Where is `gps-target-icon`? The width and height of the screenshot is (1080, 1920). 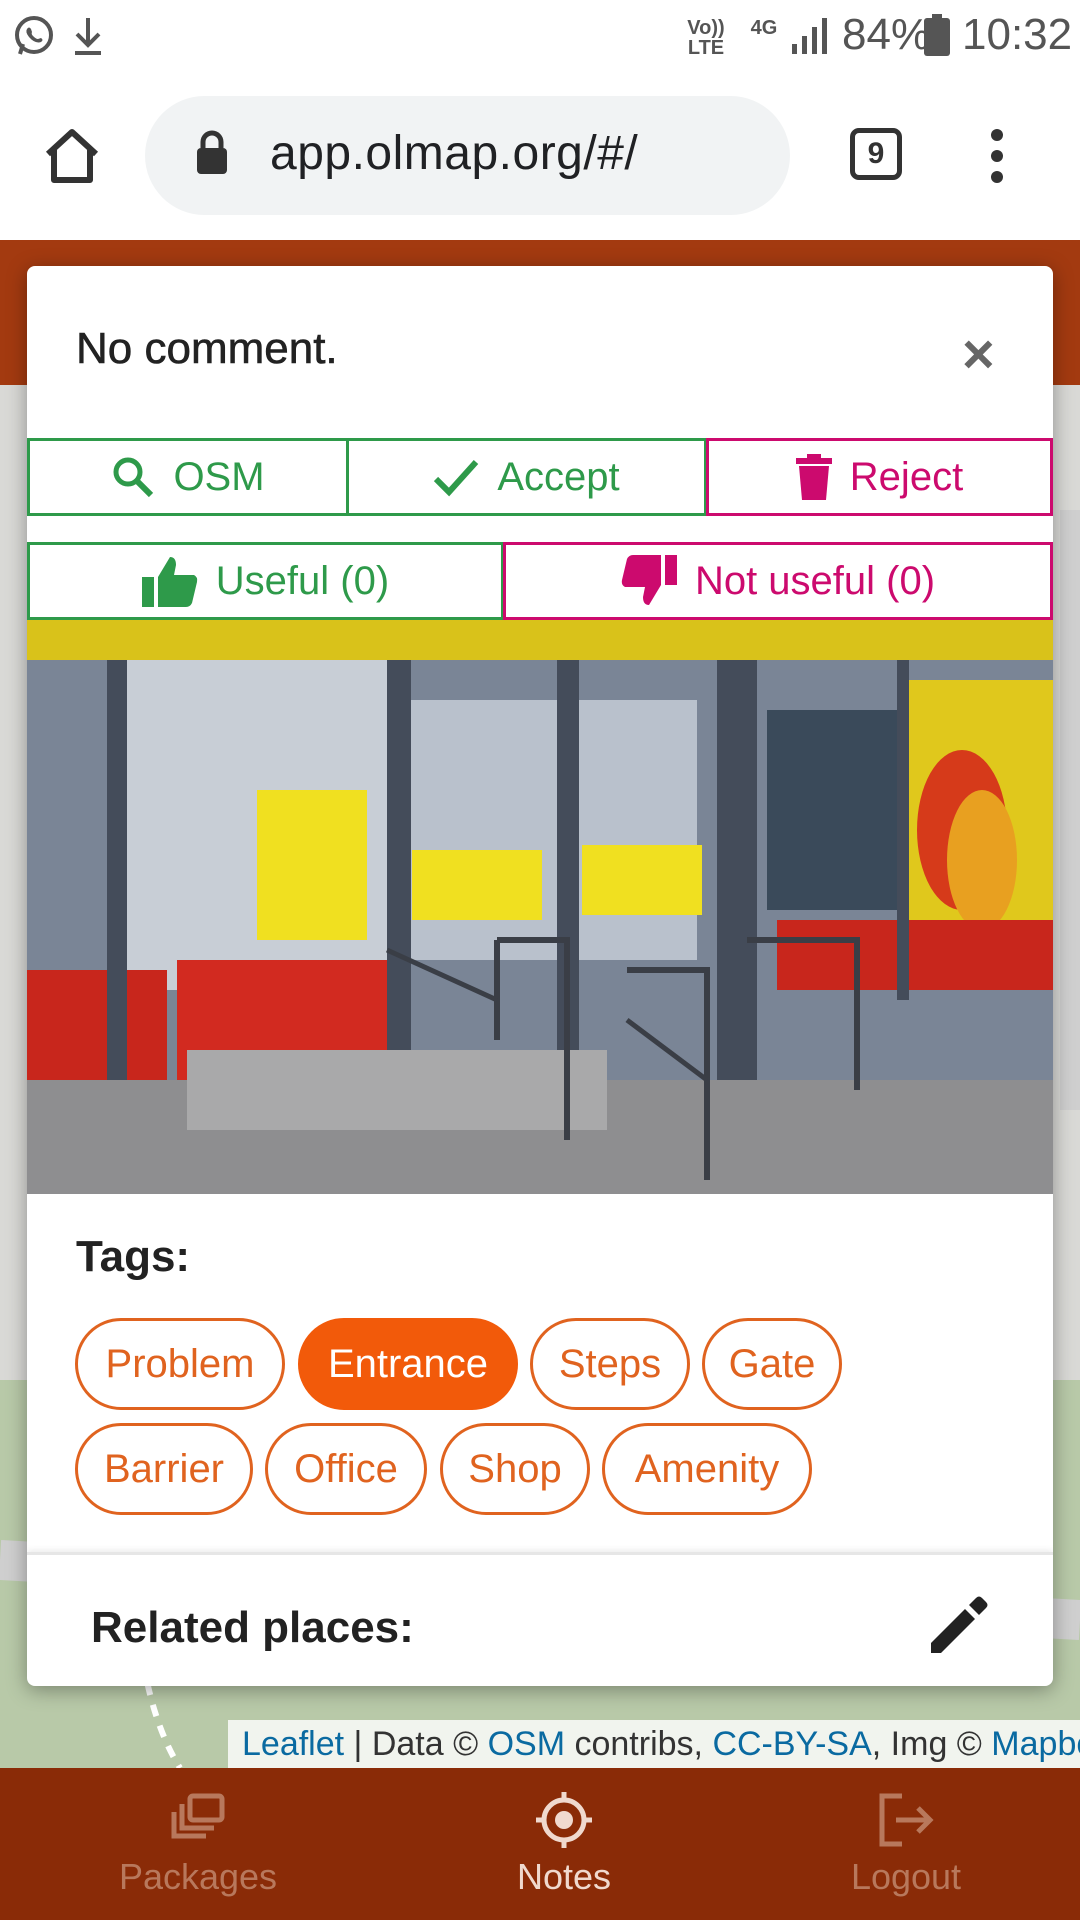 gps-target-icon is located at coordinates (564, 1820).